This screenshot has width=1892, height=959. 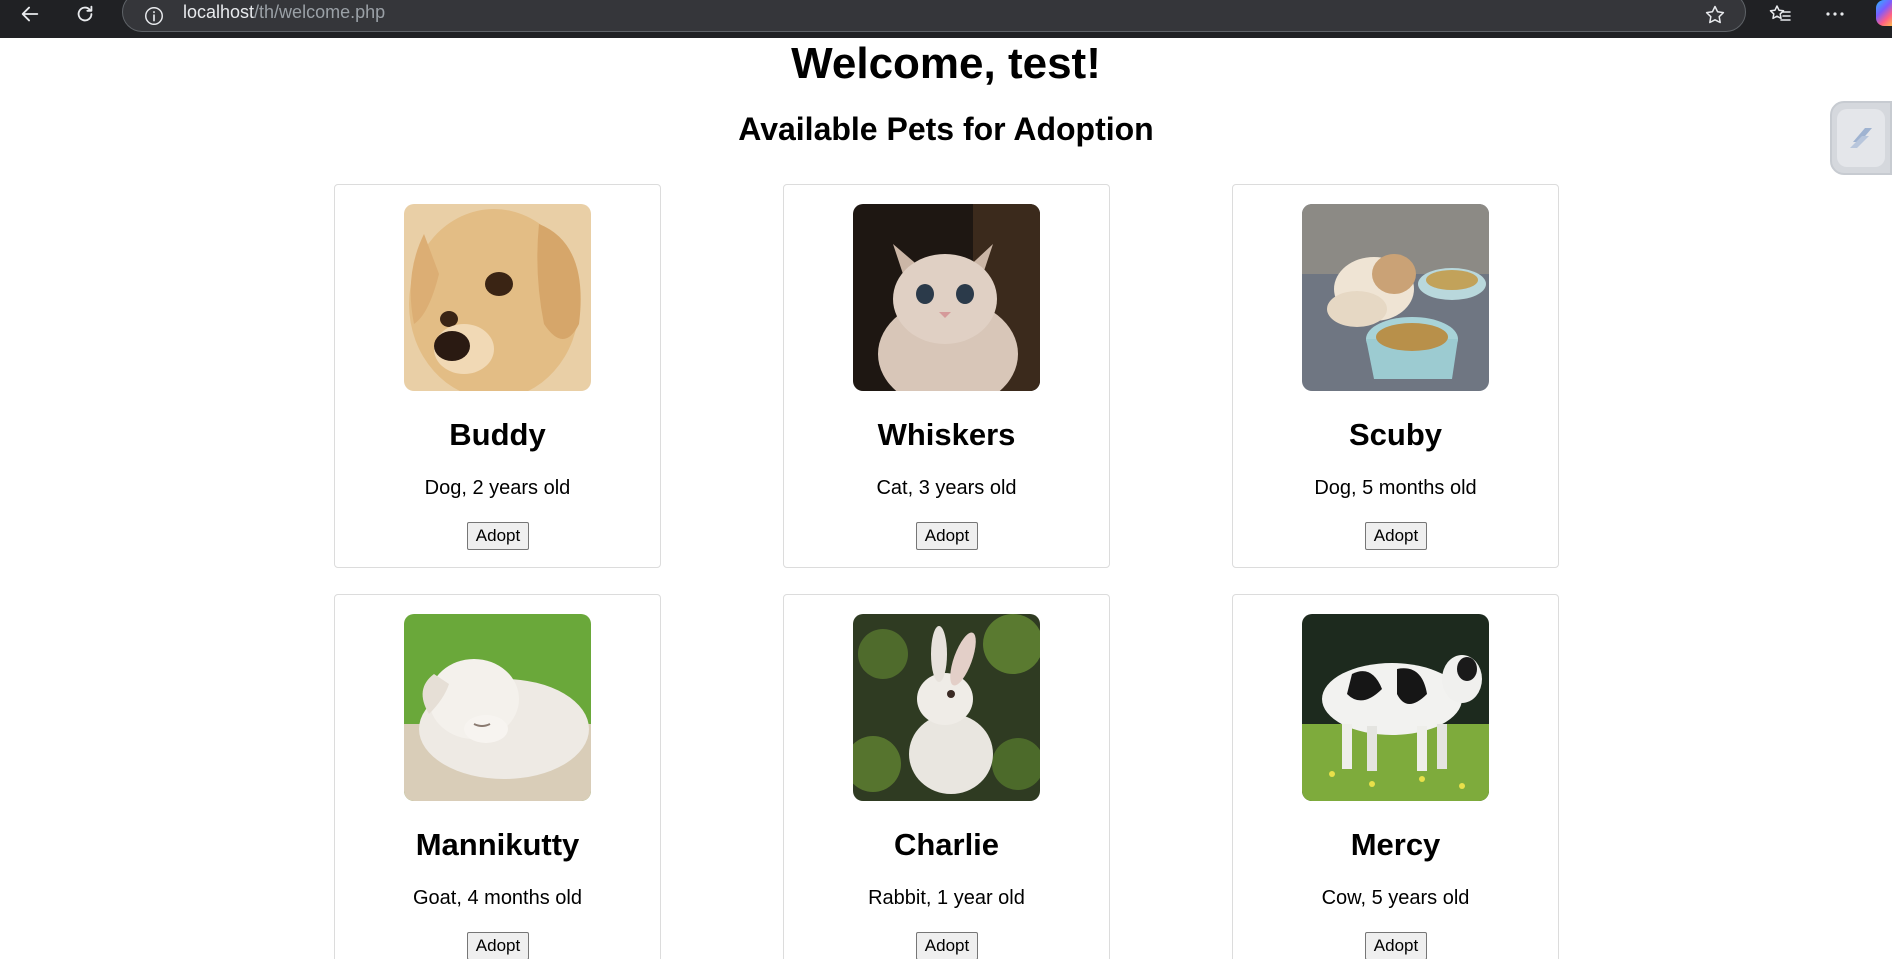 I want to click on more-menu-button, so click(x=1835, y=14).